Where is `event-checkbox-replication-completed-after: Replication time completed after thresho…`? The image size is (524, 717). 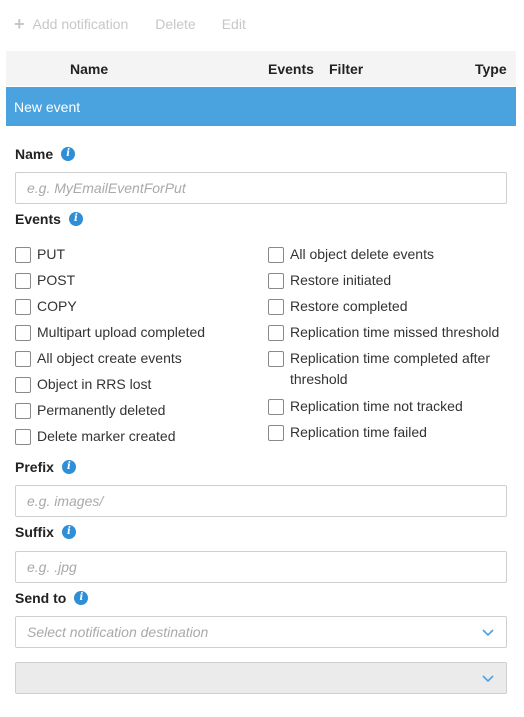 event-checkbox-replication-completed-after: Replication time completed after thresho… is located at coordinates (388, 374).